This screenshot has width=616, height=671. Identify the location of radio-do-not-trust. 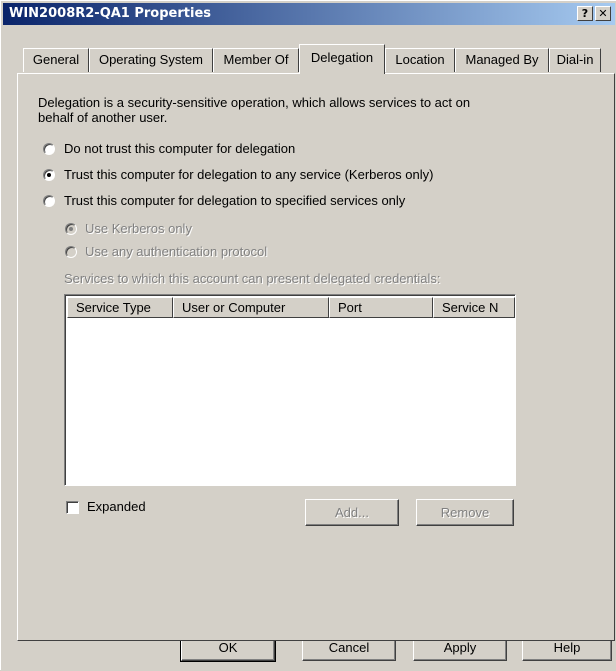
(49, 149).